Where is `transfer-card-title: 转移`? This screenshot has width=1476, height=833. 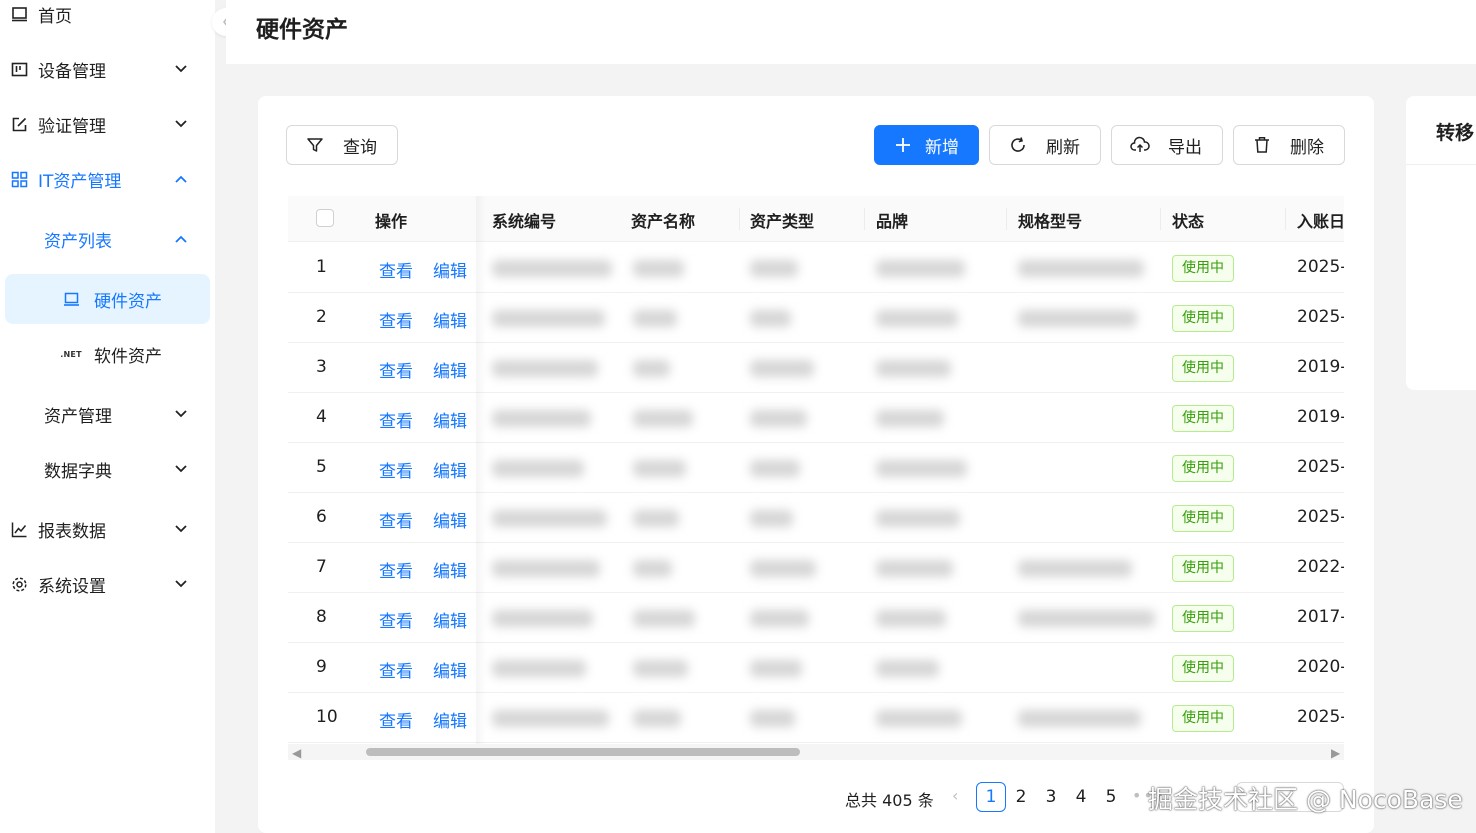
transfer-card-title: 转移 is located at coordinates (1455, 133).